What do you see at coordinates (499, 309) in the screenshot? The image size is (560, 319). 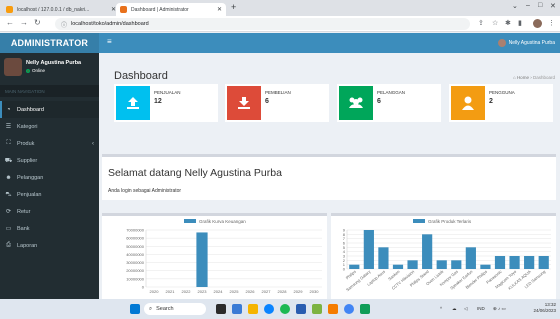 I see `tray-status-icons: ⊕ ♪ ▭` at bounding box center [499, 309].